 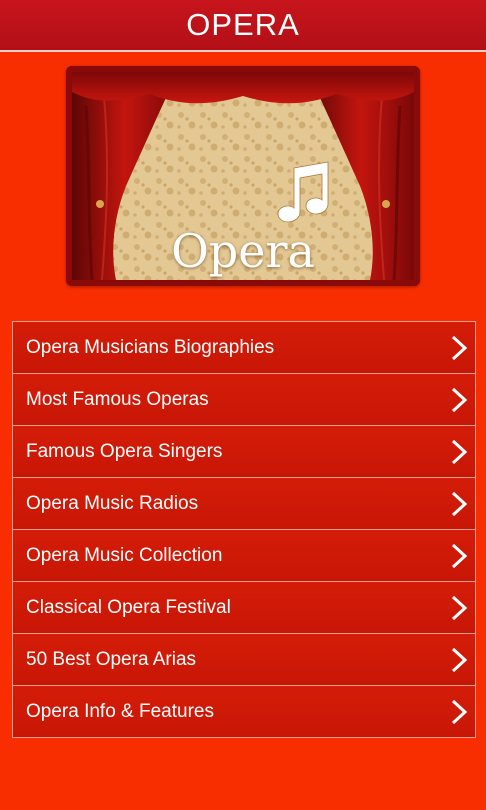 What do you see at coordinates (117, 399) in the screenshot?
I see `menu-item-label: Most Famous Operas` at bounding box center [117, 399].